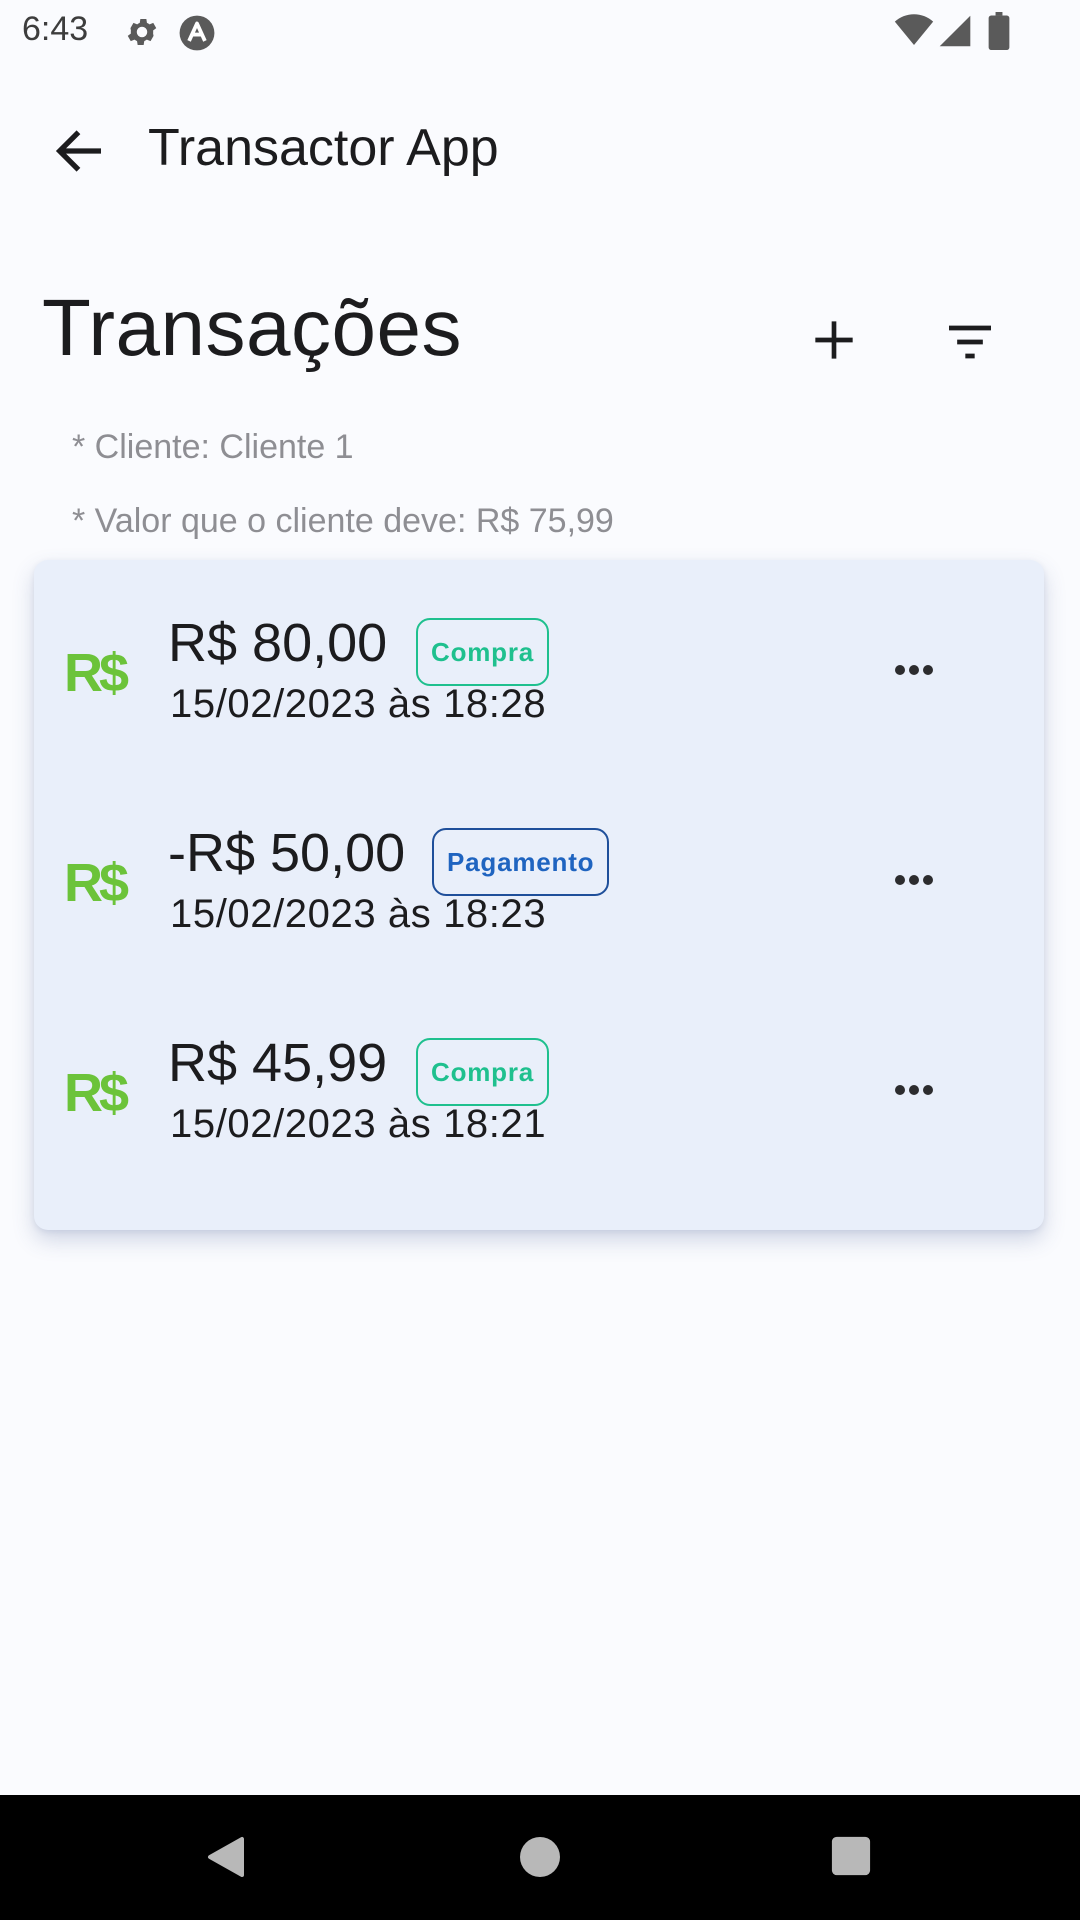  I want to click on nav-recents-button, so click(851, 1858).